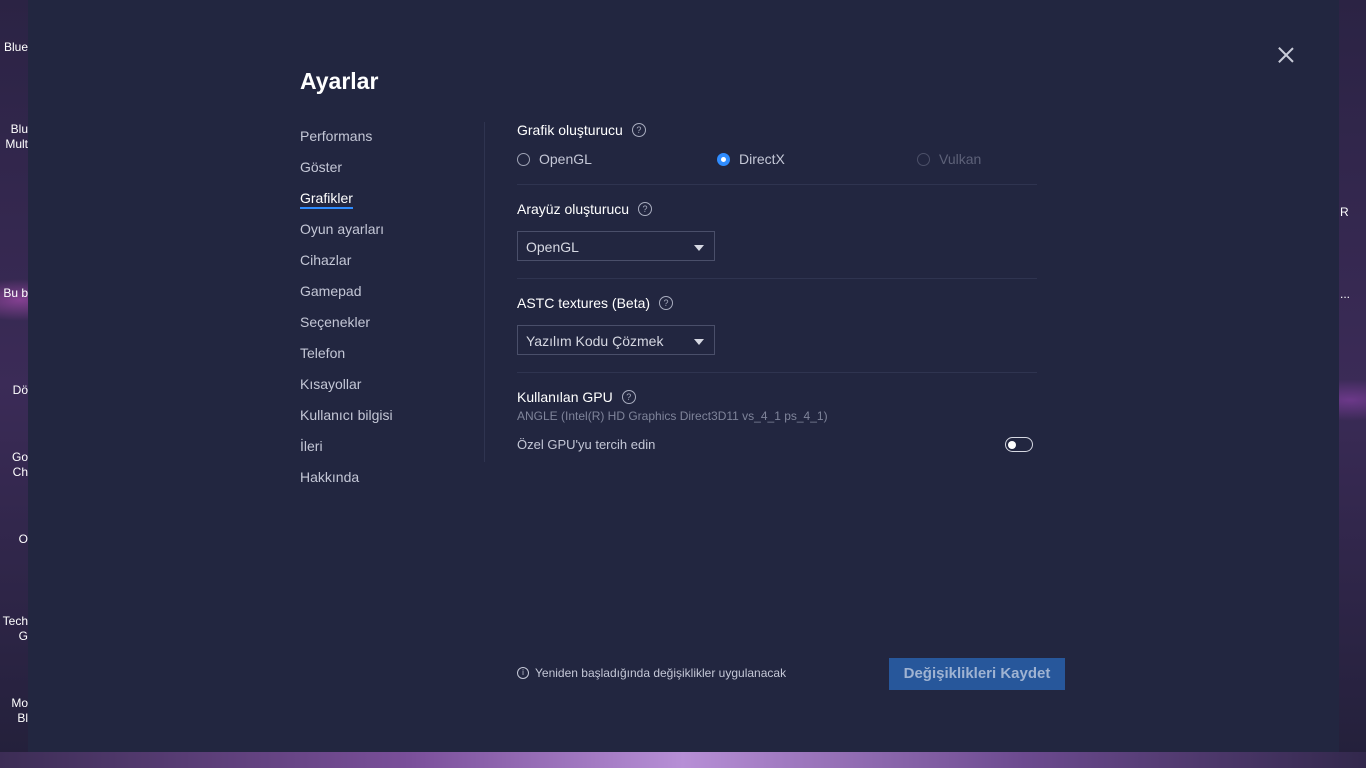  I want to click on section-gpu: Kullanılan GPU ?, so click(576, 397).